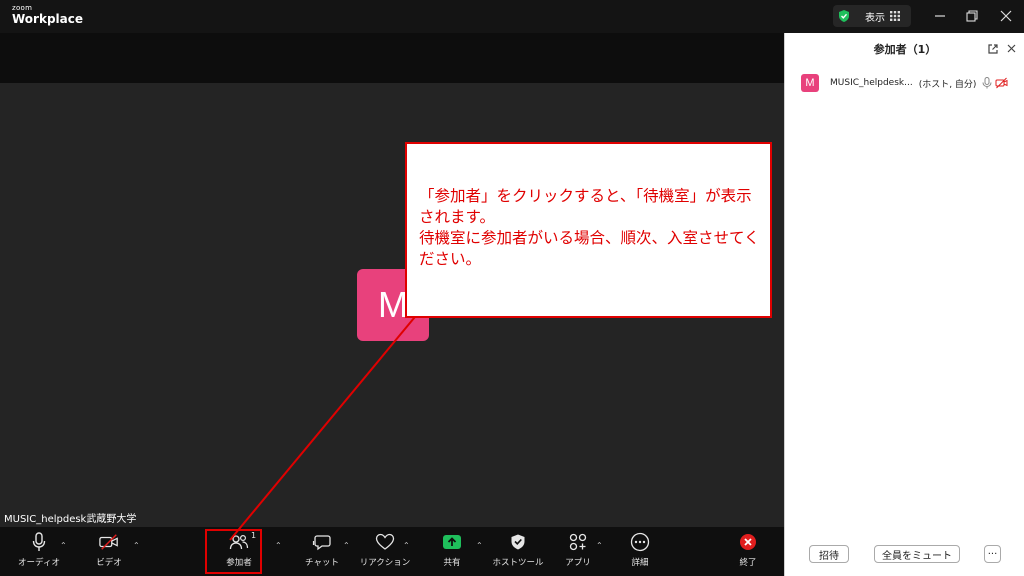  Describe the element at coordinates (987, 83) in the screenshot. I see `participant-mic-icon` at that location.